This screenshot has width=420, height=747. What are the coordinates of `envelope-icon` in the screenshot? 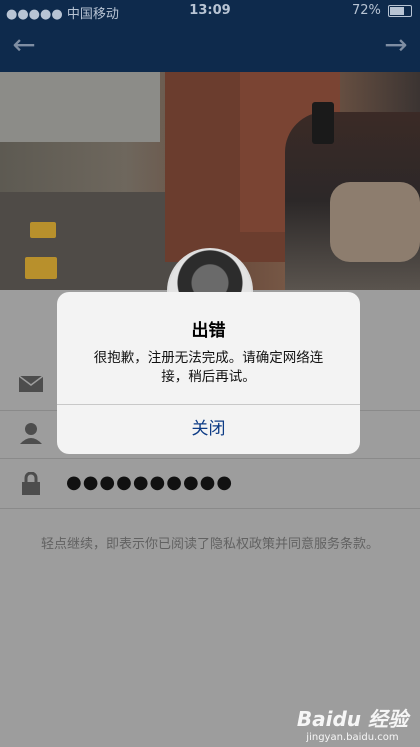 It's located at (31, 385).